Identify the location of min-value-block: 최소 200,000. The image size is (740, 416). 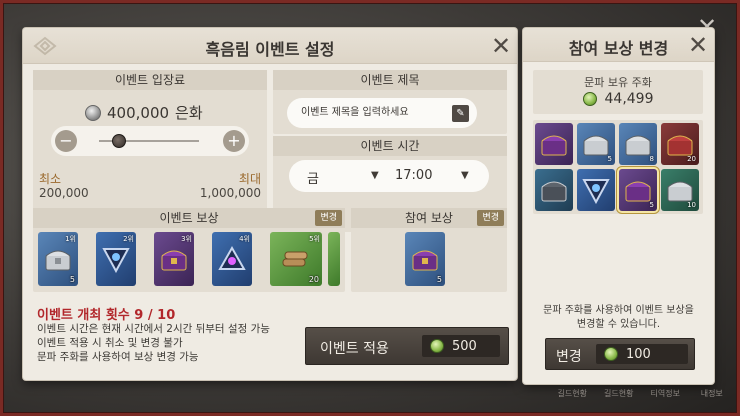
(64, 186).